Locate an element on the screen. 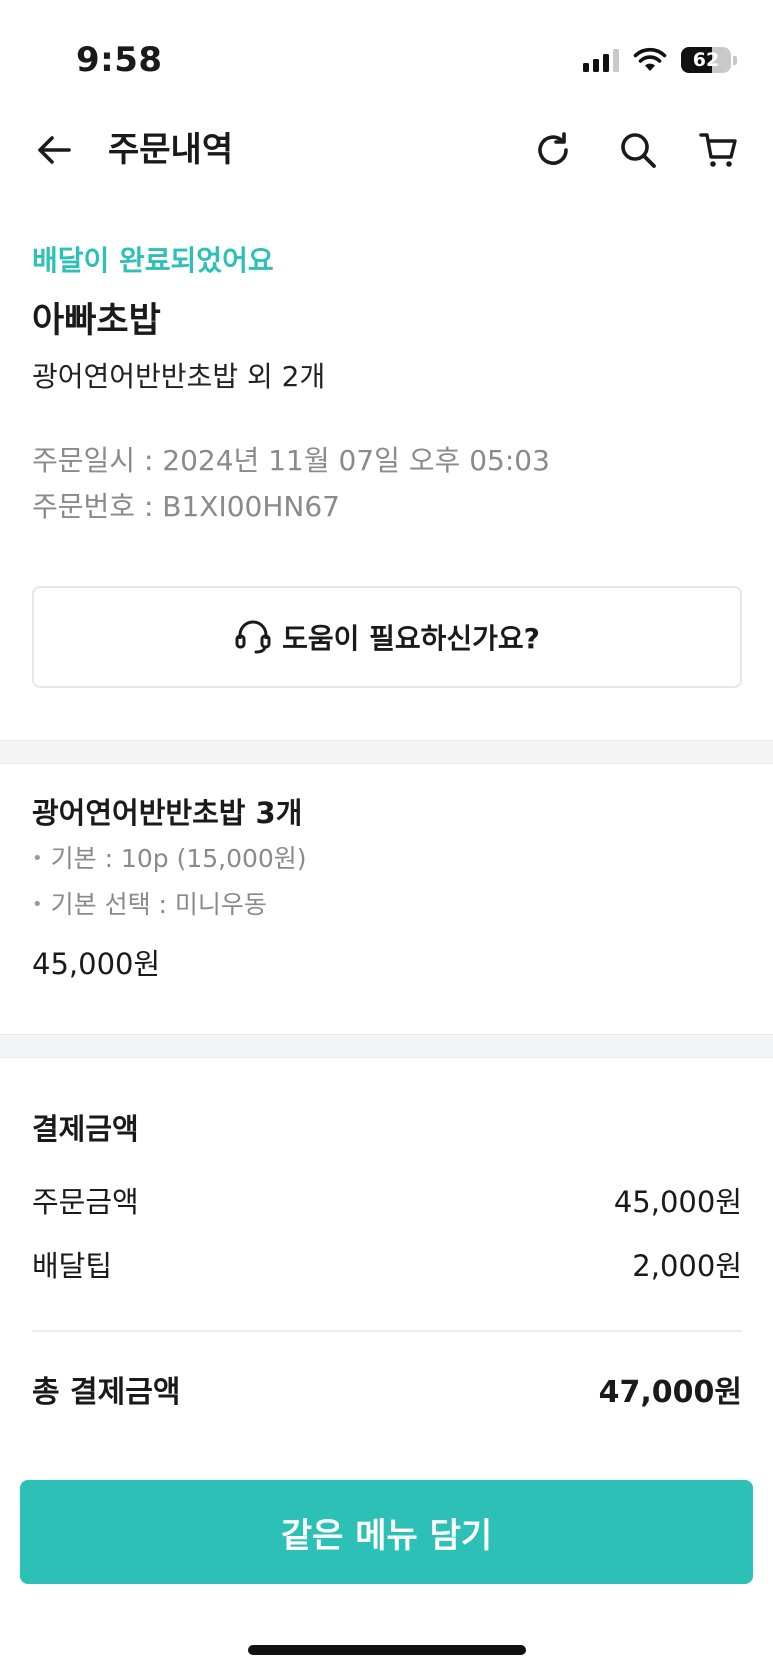  reorder-button: 같은 메뉴 담기 is located at coordinates (386, 1532).